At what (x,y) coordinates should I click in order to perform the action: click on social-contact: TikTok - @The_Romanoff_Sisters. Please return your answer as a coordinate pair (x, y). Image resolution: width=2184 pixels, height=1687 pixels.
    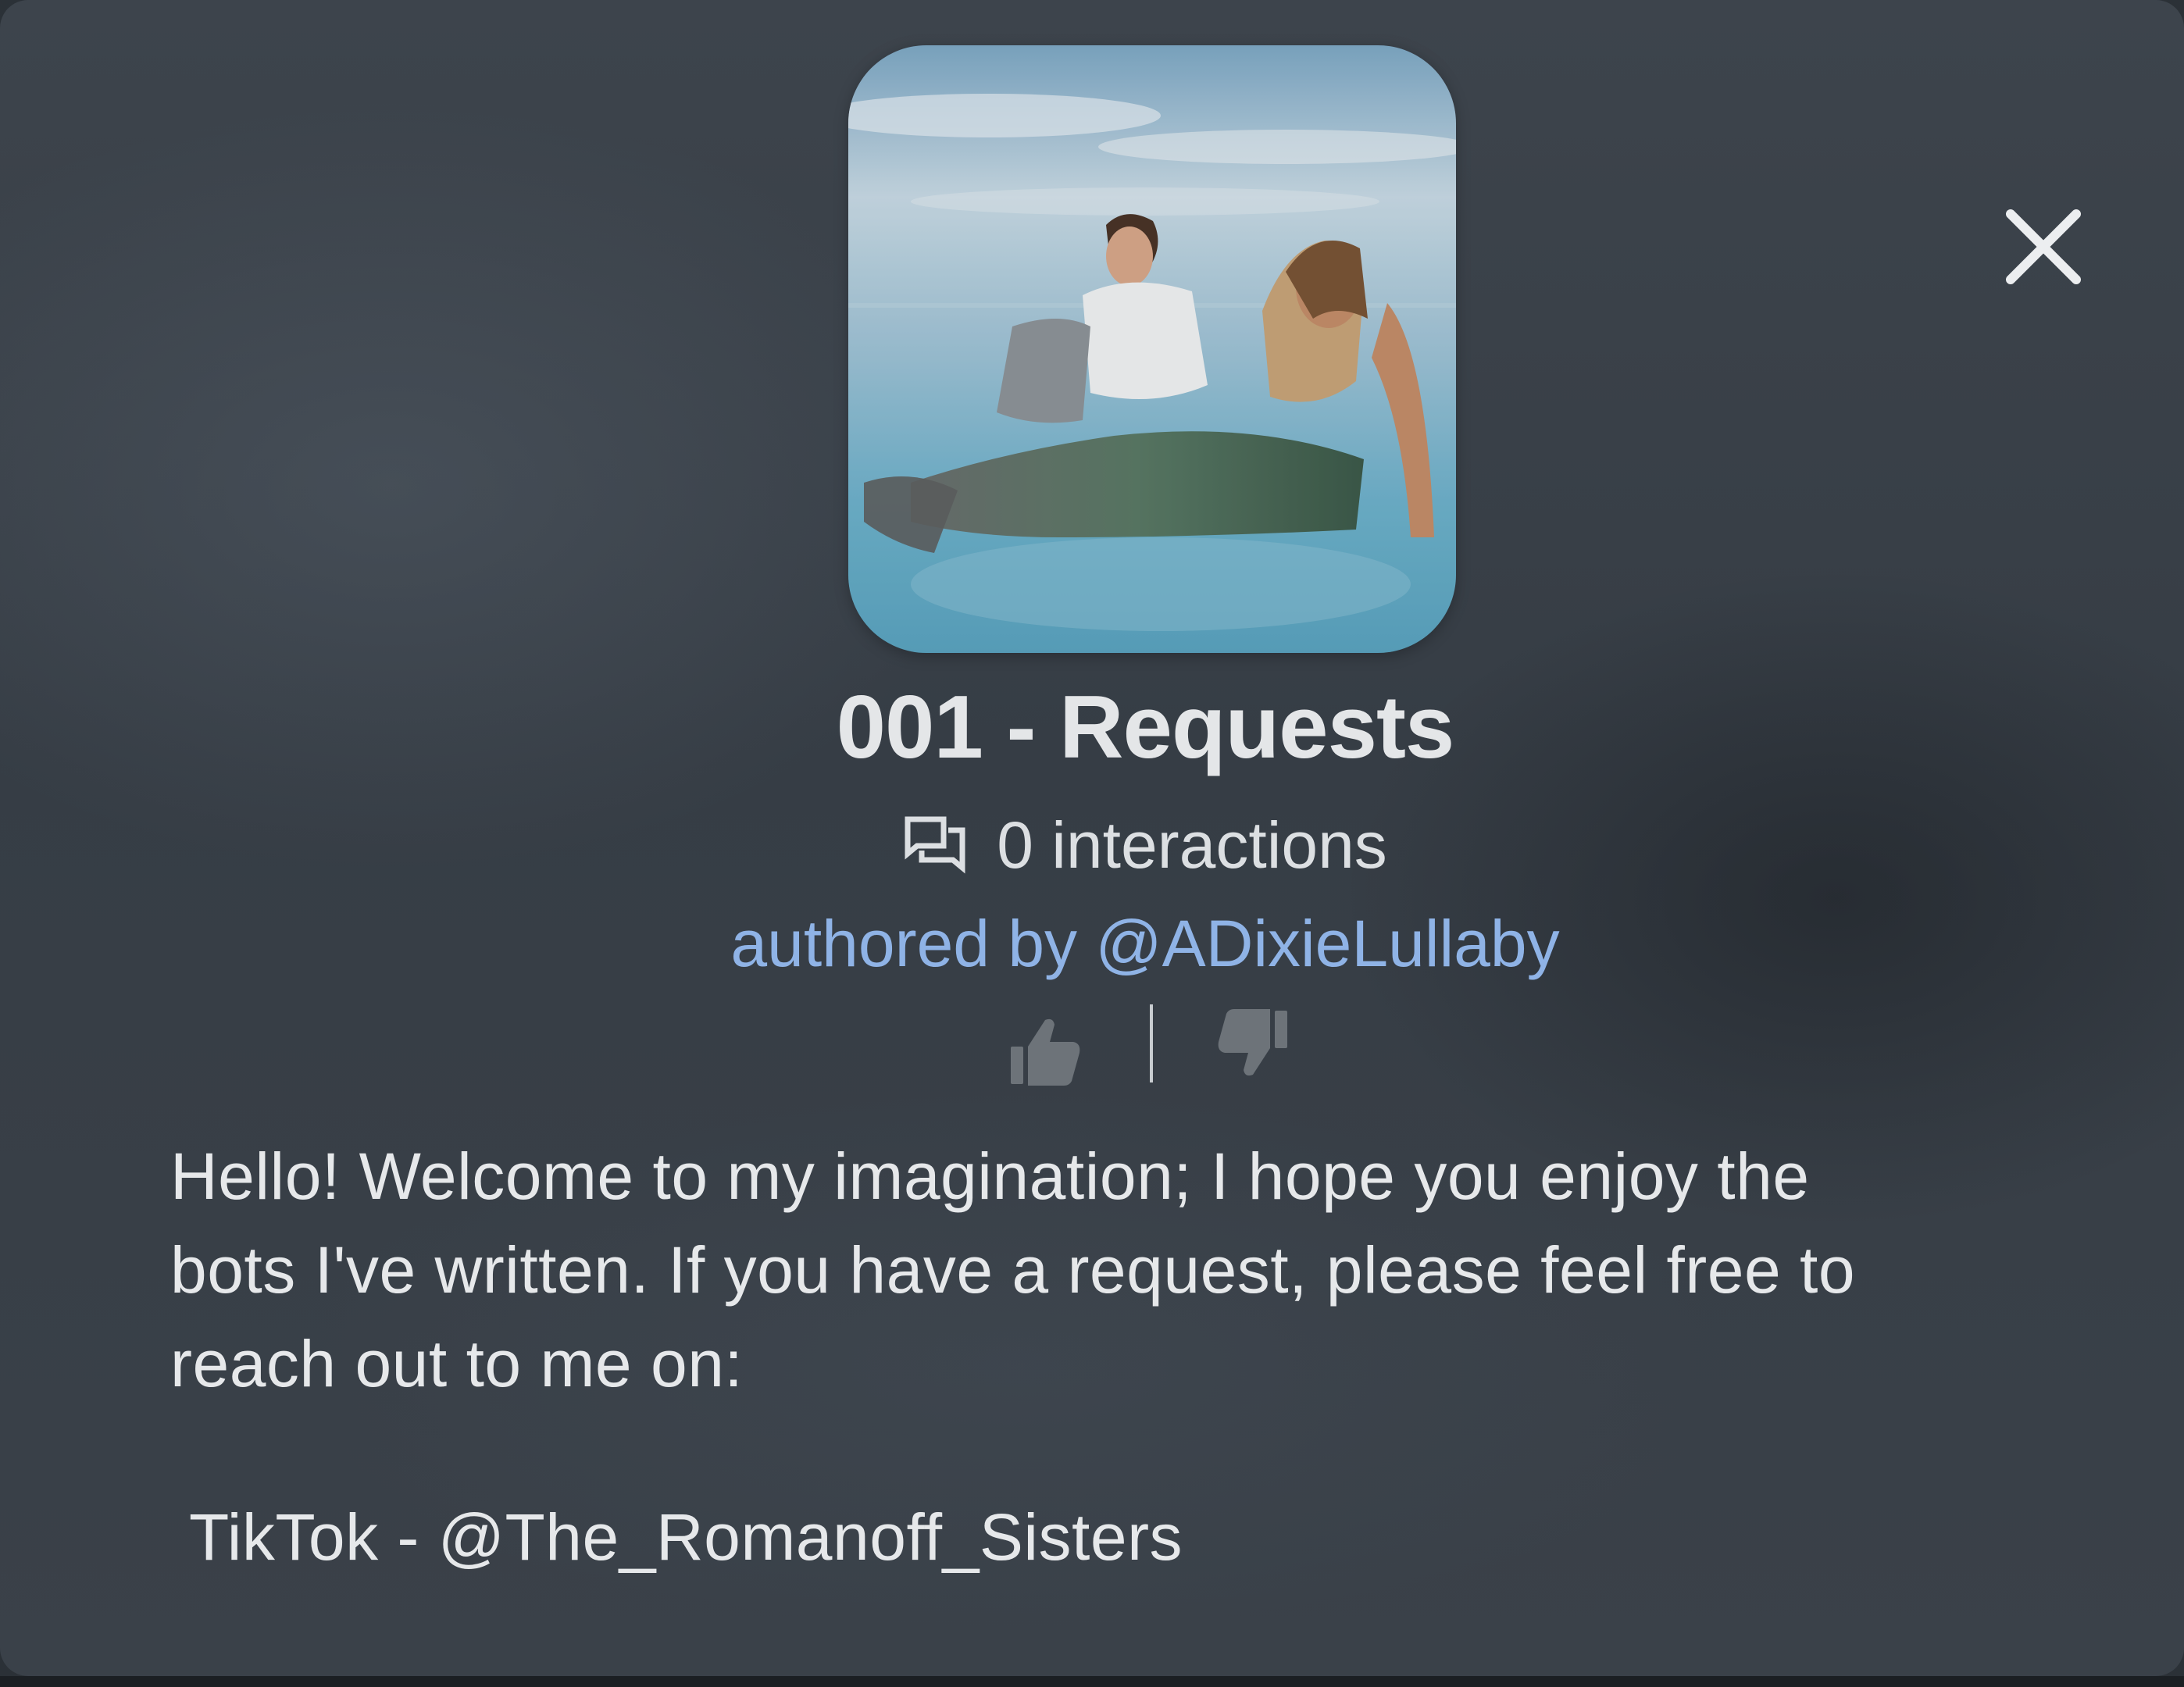
    Looking at the image, I should click on (686, 1537).